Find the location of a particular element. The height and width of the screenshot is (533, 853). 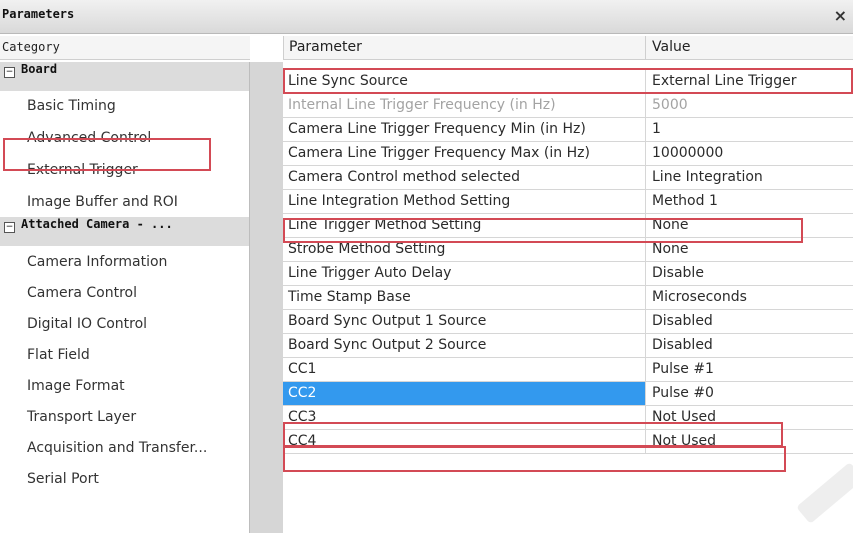

param-name: Line Integration Method Setting is located at coordinates (399, 201).